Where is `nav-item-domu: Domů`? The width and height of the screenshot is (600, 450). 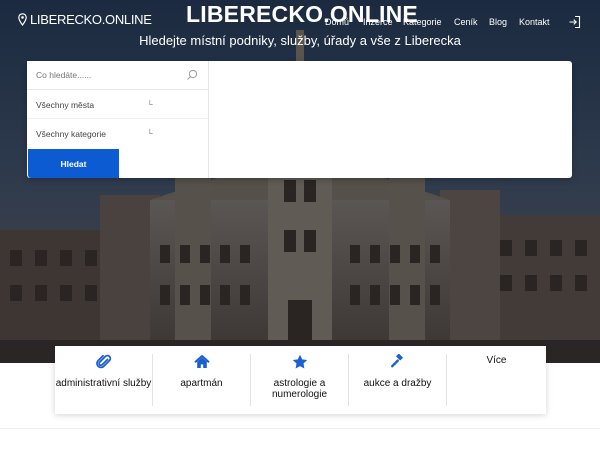 nav-item-domu: Domů is located at coordinates (337, 22).